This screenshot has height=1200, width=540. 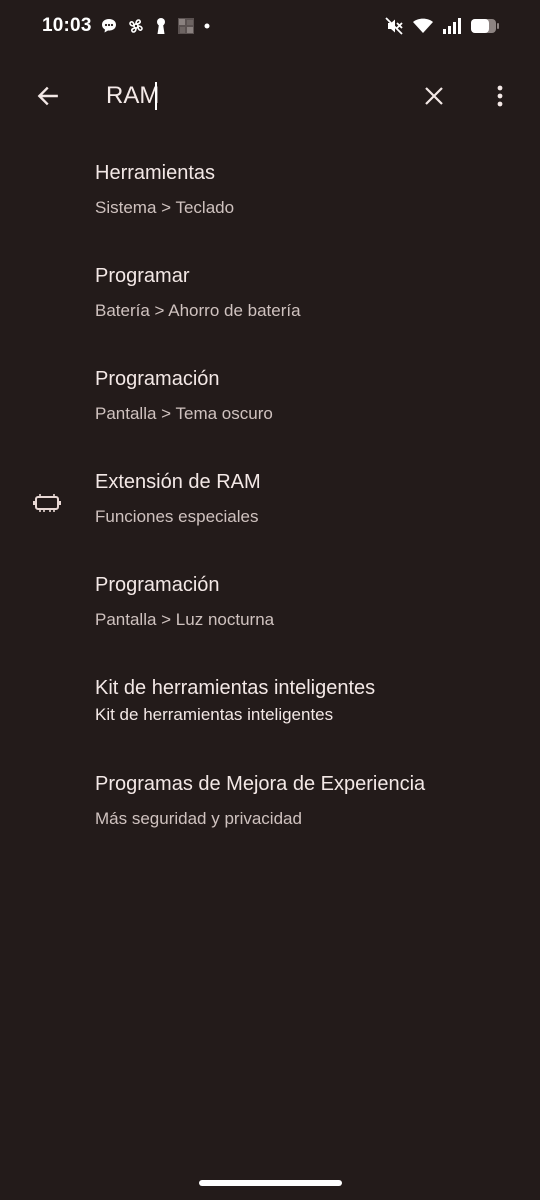 I want to click on chat-bubble-icon, so click(x=109, y=26).